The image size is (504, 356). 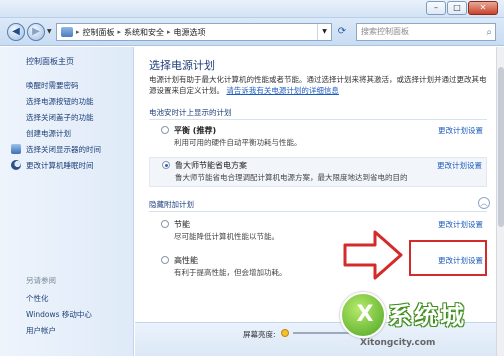 What do you see at coordinates (166, 165) in the screenshot?
I see `plan-ludashi-radio` at bounding box center [166, 165].